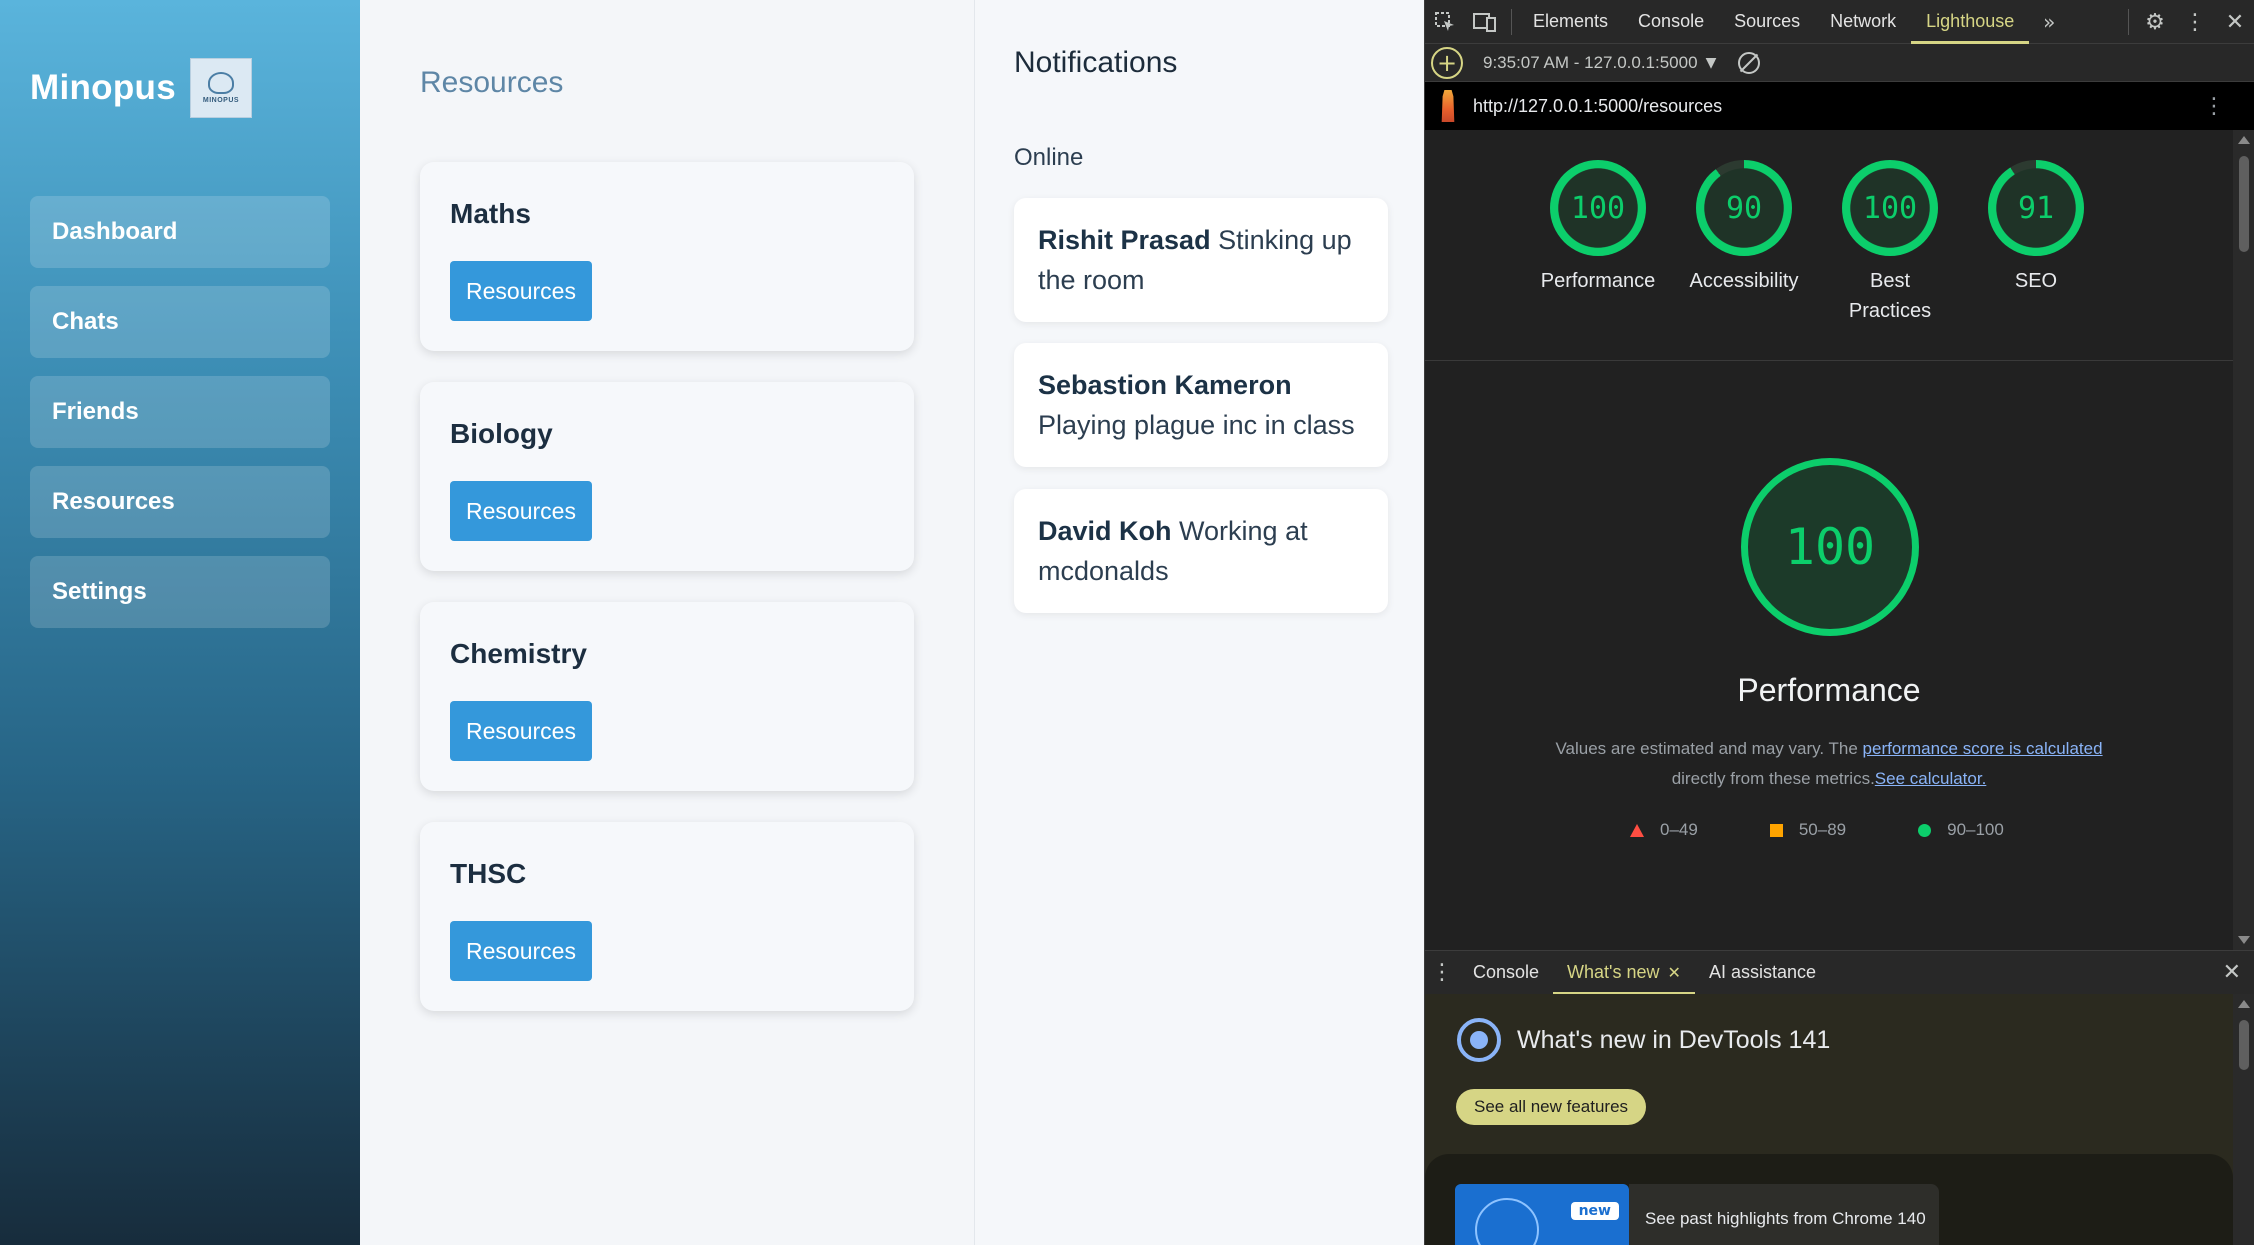  What do you see at coordinates (1830, 547) in the screenshot?
I see `performance-score-gauge: 100` at bounding box center [1830, 547].